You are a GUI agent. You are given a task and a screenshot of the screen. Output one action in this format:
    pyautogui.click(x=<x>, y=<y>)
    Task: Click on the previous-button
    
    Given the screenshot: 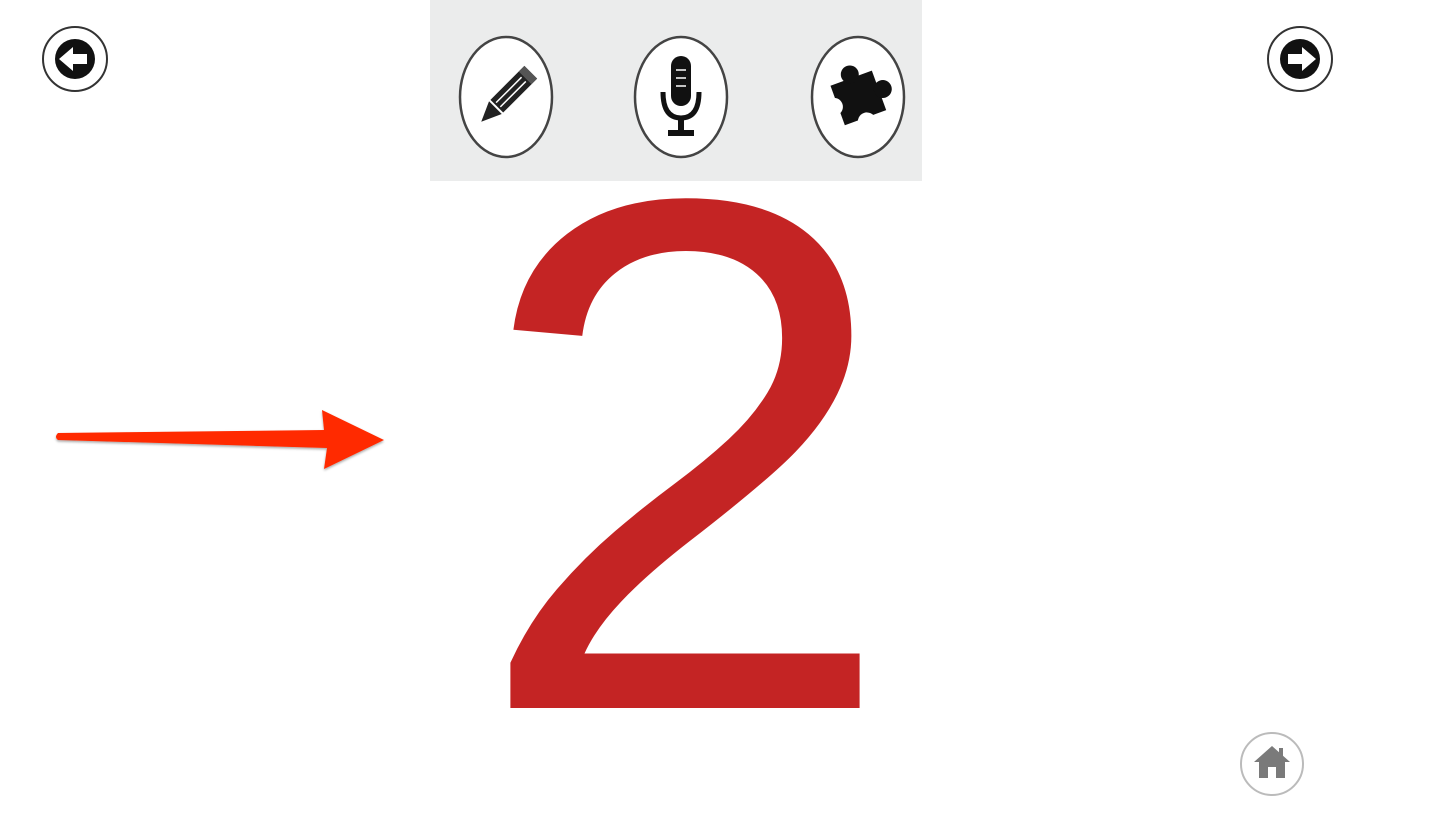 What is the action you would take?
    pyautogui.click(x=75, y=59)
    